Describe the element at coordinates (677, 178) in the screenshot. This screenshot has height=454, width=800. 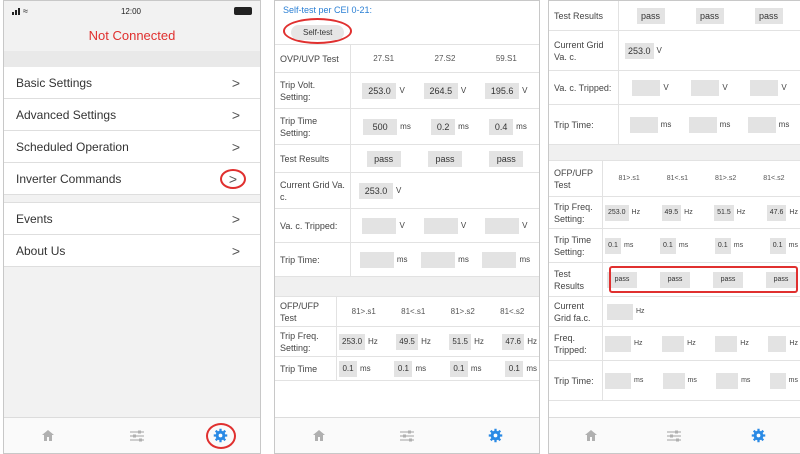
I see `column-header: 81<.s1` at that location.